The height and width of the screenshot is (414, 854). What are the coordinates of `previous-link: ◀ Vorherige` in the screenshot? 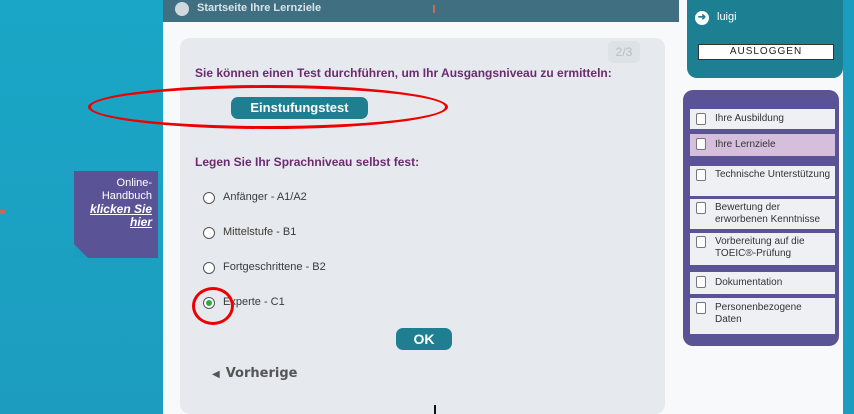 It's located at (254, 373).